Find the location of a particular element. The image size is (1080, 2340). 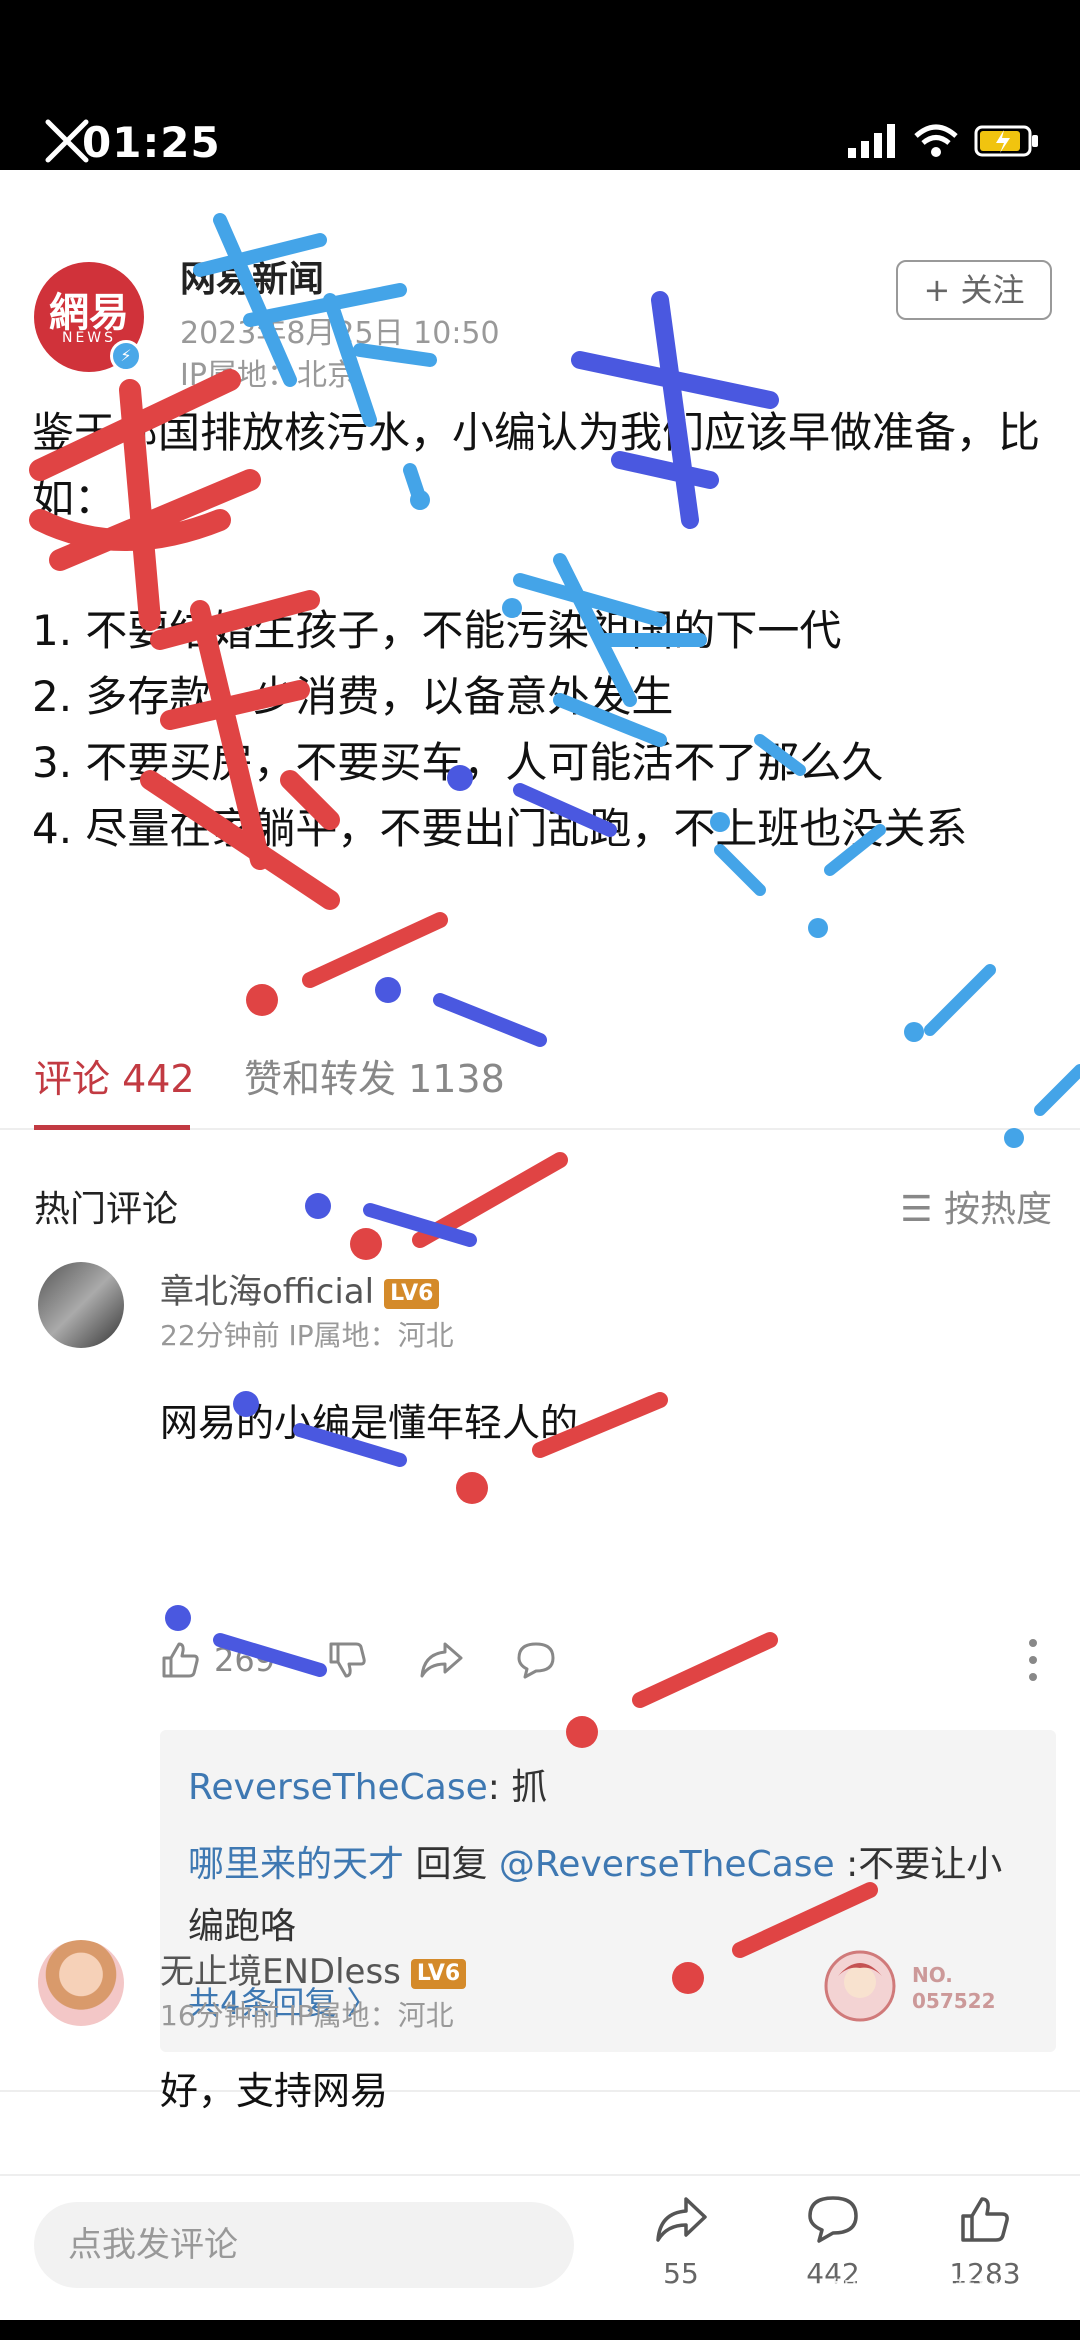

comment-actions: 269 is located at coordinates (358, 1660).